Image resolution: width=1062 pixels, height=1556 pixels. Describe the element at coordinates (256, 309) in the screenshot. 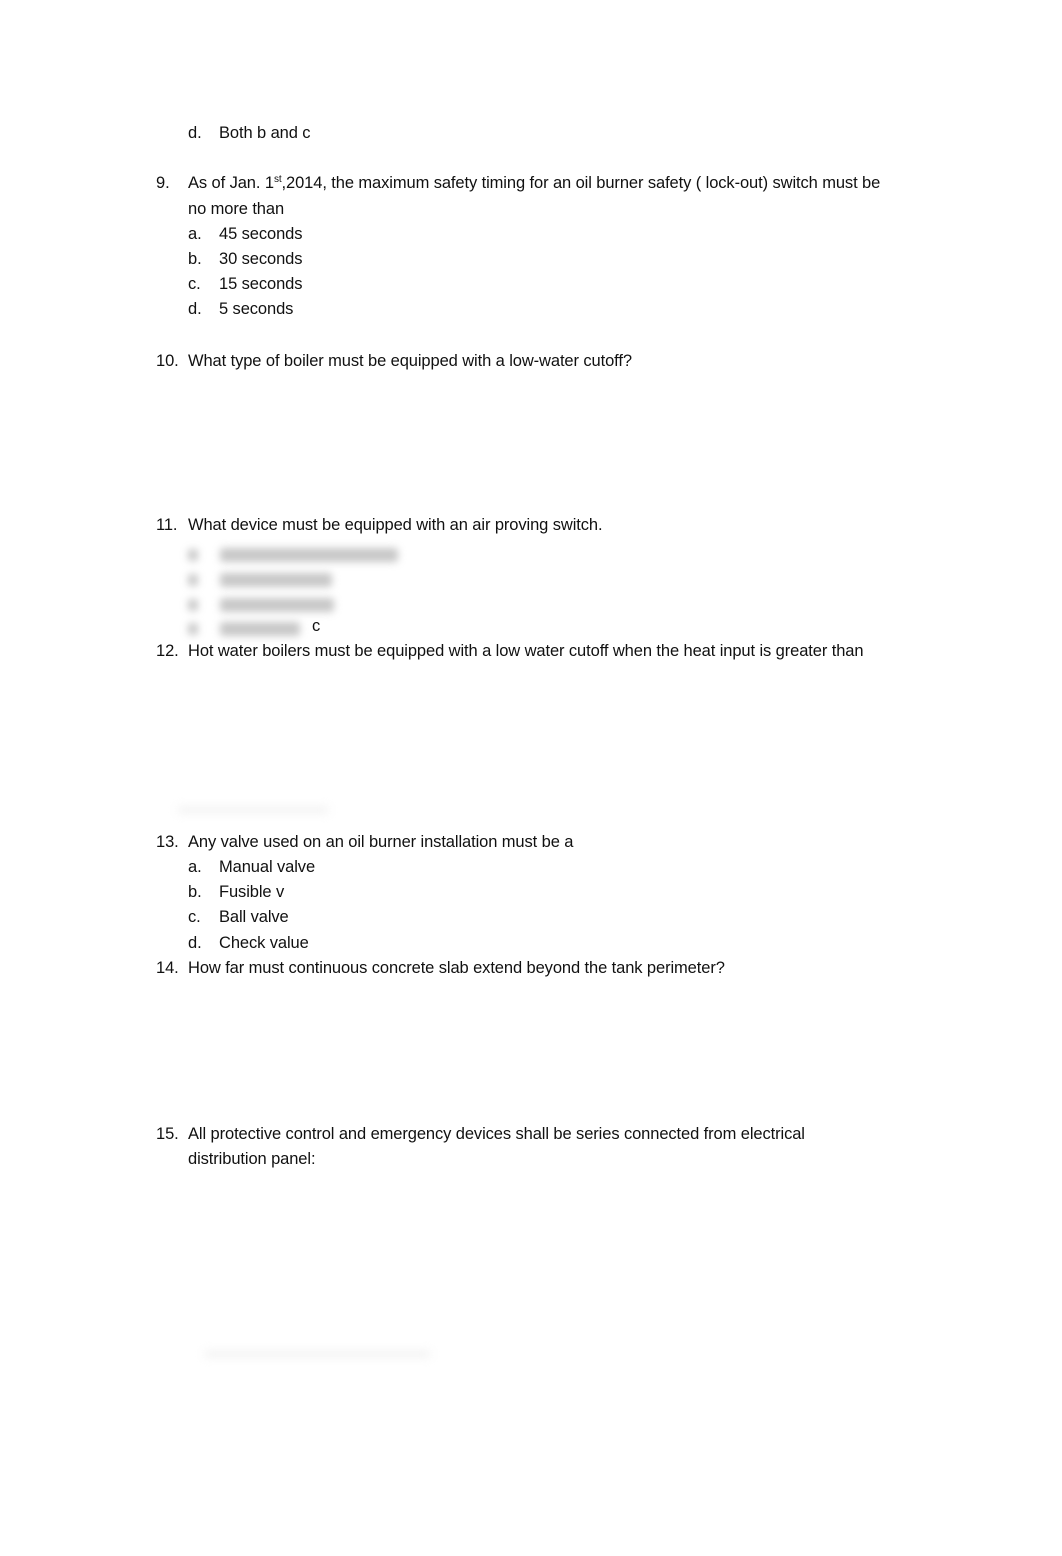

I see `option-text: 5 seconds` at that location.